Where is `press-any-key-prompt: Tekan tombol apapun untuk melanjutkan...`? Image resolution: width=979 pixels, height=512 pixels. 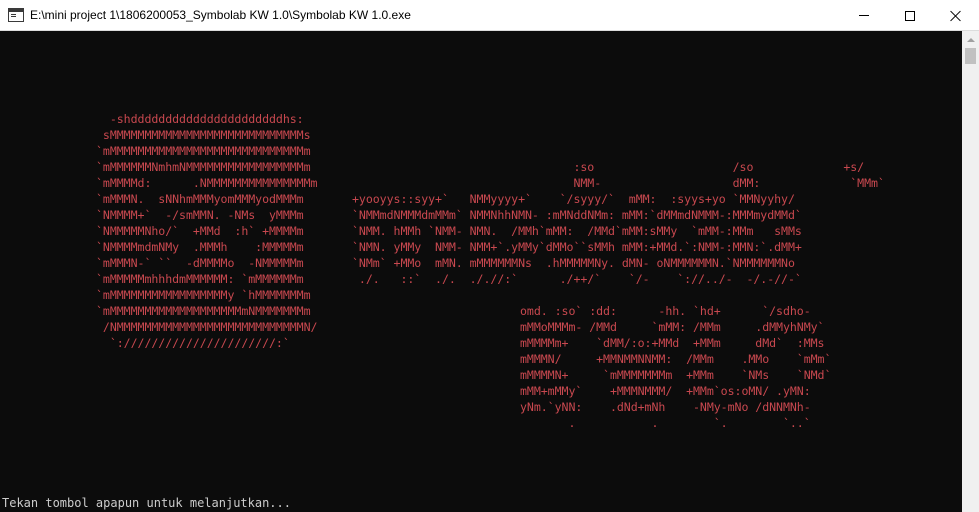 press-any-key-prompt: Tekan tombol apapun untuk melanjutkan... is located at coordinates (146, 503).